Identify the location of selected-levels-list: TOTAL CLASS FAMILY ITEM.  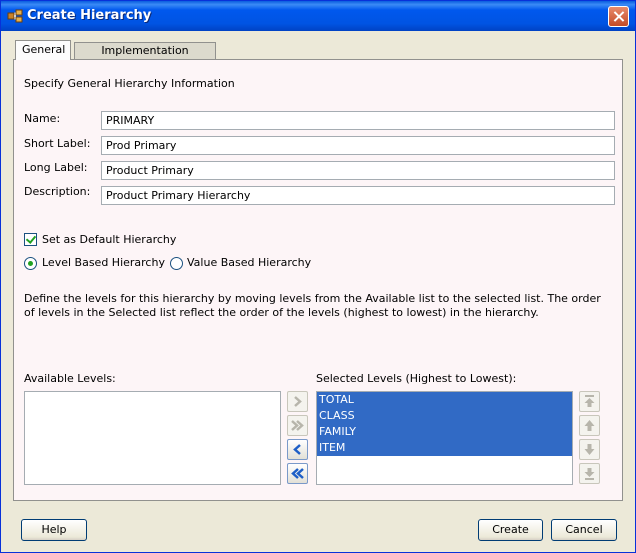
(444, 438).